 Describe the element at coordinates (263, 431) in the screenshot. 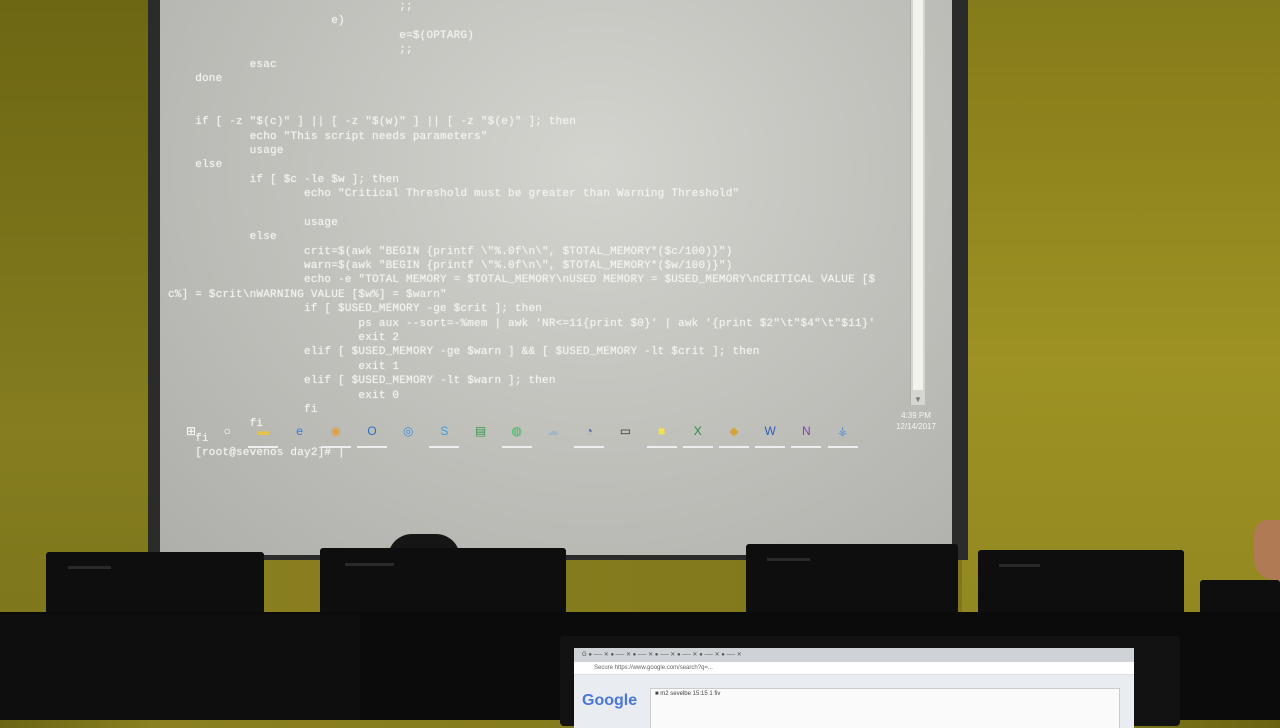

I see `file-explorer-glyph: ▬` at that location.